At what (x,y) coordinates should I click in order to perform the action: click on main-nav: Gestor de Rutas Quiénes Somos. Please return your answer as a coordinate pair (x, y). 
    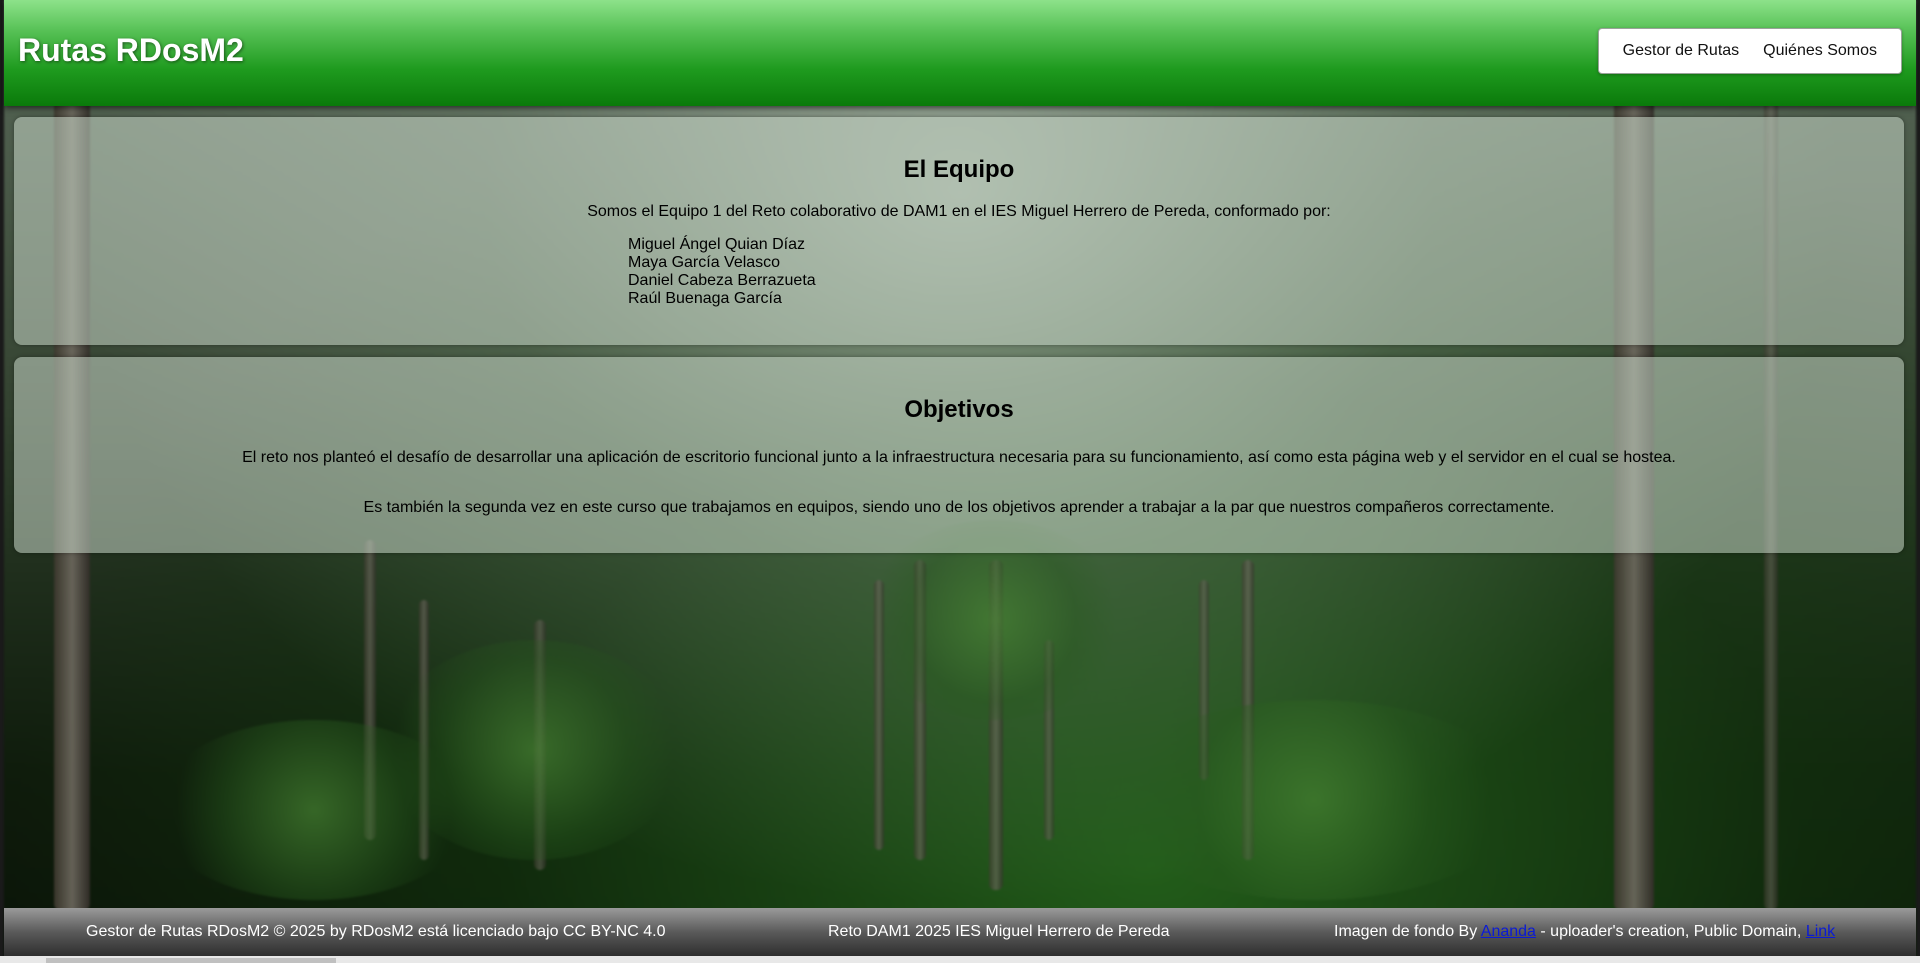
    Looking at the image, I should click on (1749, 51).